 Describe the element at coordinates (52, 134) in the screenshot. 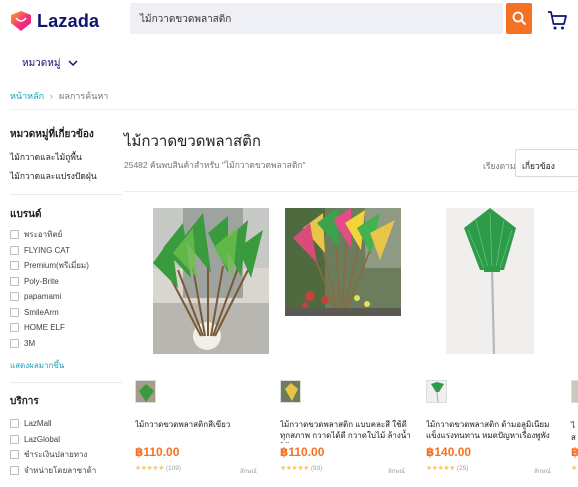

I see `related-categories-title: หมวดหมู่ที่เกี่ยวข้อง` at that location.